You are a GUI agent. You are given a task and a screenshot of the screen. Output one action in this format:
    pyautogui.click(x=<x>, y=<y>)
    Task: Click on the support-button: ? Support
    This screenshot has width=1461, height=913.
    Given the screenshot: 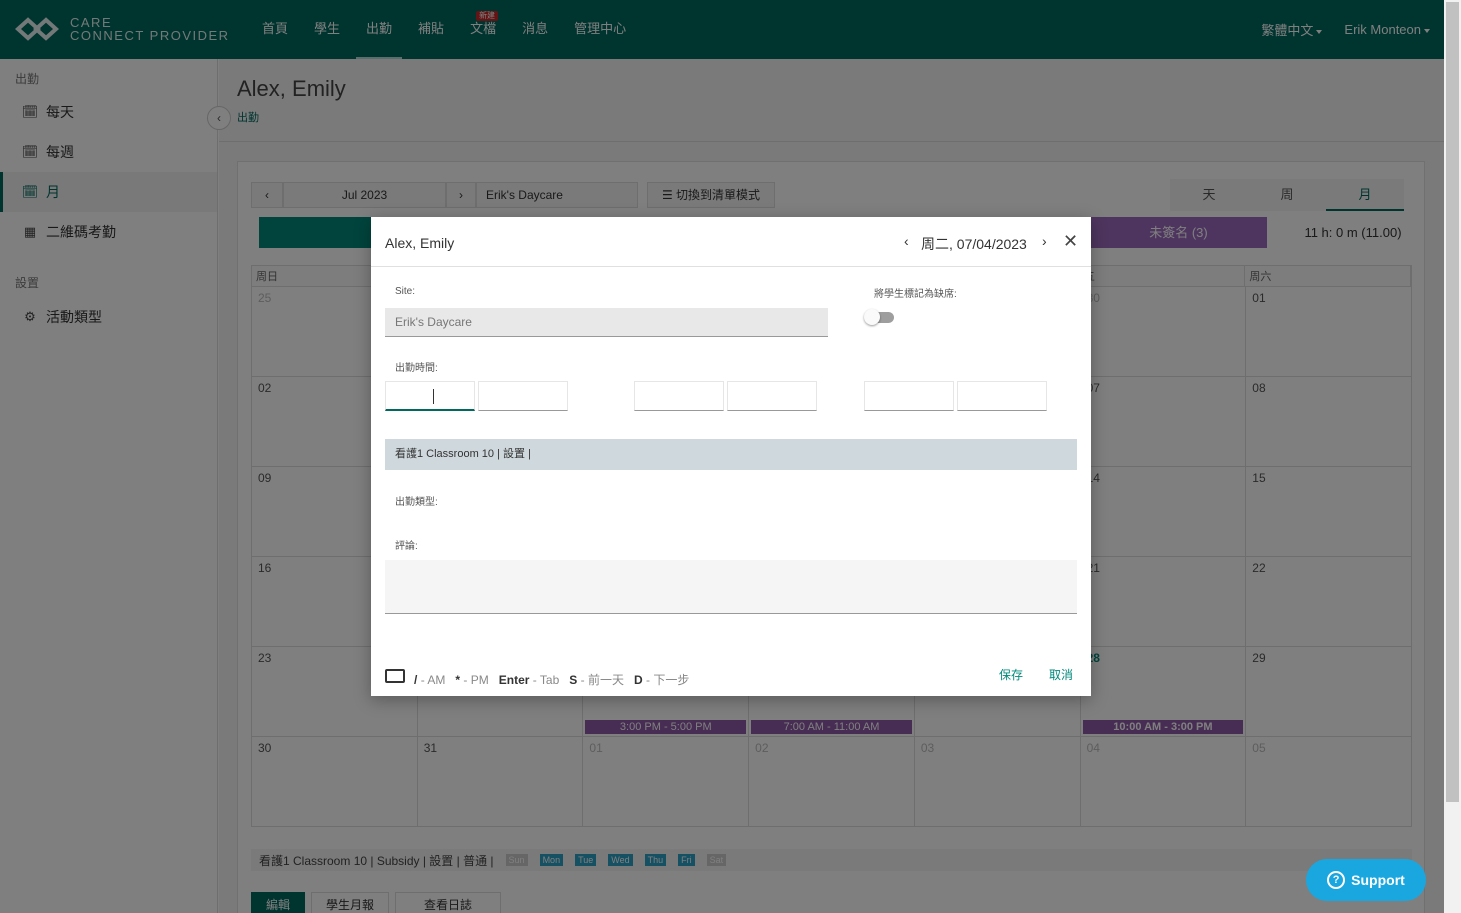 What is the action you would take?
    pyautogui.click(x=1366, y=880)
    